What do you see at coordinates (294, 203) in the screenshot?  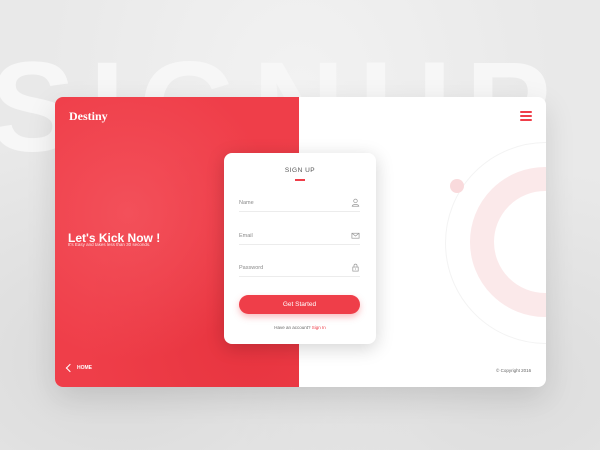 I see `name-input` at bounding box center [294, 203].